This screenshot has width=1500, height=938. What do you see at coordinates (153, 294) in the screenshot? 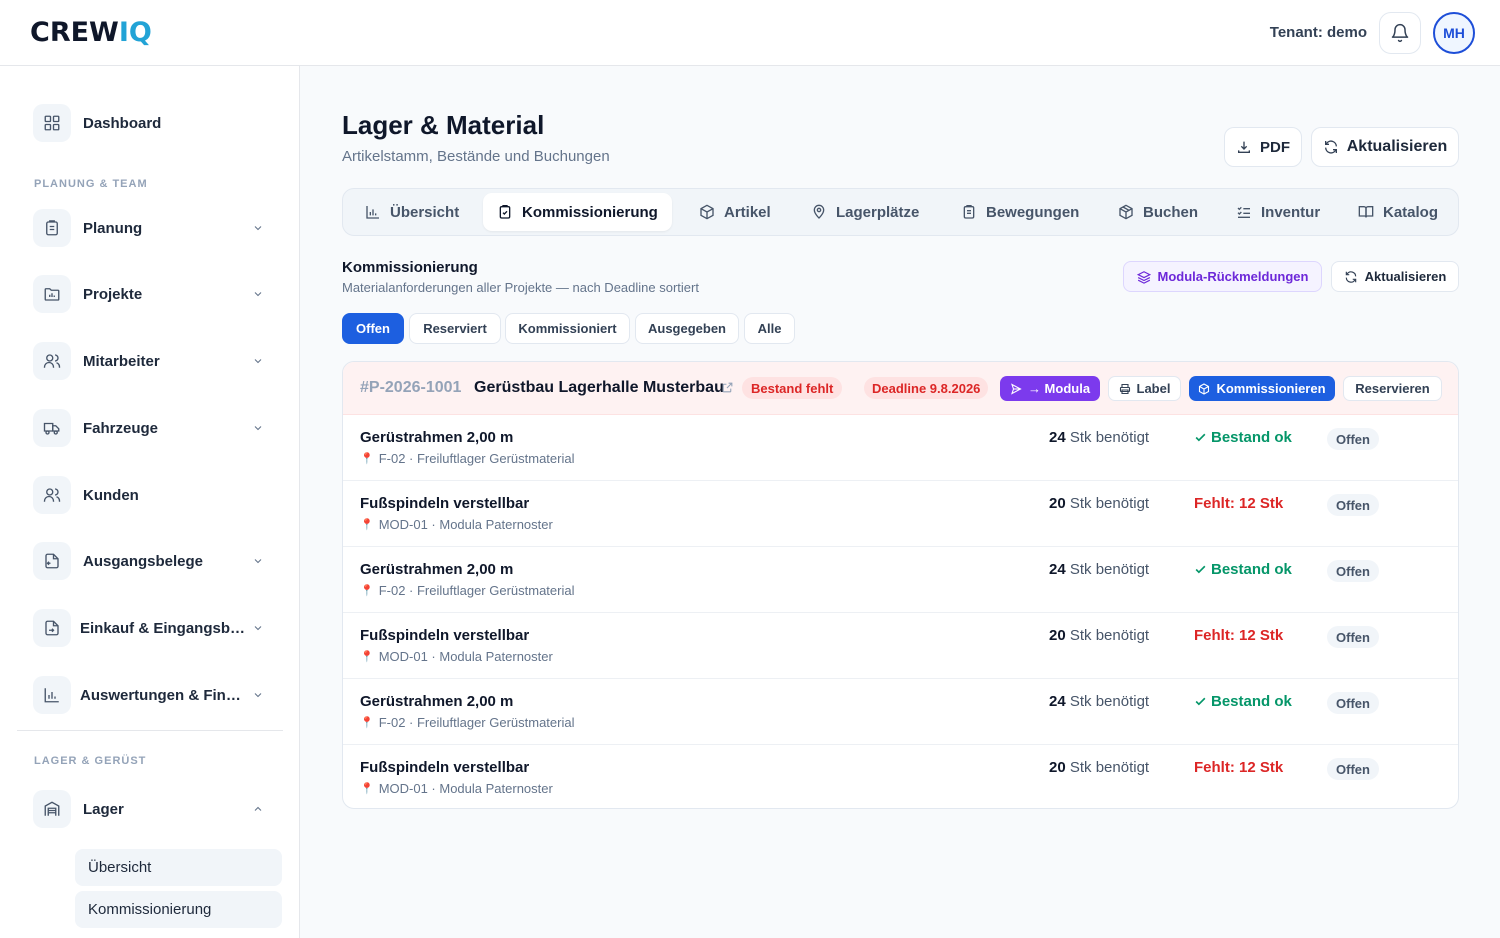
I see `sidebar-item-projekte: Projekte` at bounding box center [153, 294].